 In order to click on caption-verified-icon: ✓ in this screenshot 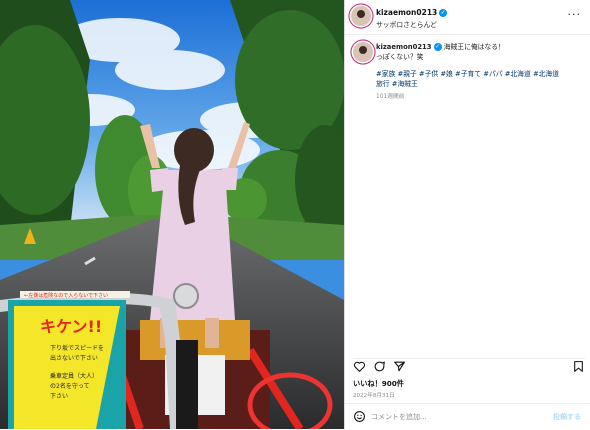, I will do `click(437, 47)`.